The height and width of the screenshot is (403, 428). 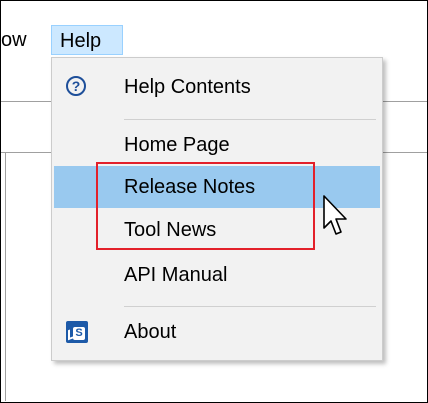 What do you see at coordinates (335, 215) in the screenshot?
I see `mouse-pointer-icon` at bounding box center [335, 215].